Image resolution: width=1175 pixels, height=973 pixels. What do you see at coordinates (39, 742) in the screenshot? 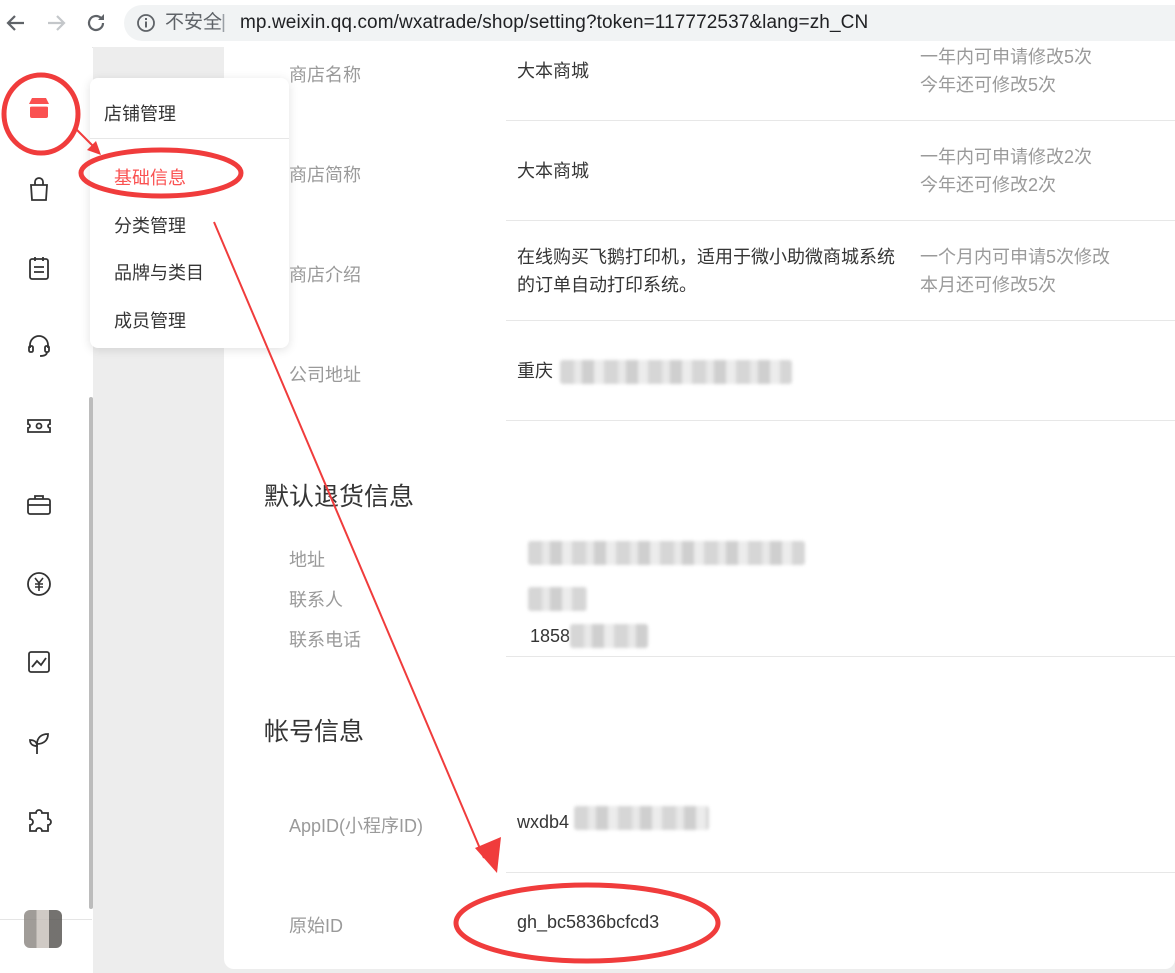
I see `sprout-icon` at bounding box center [39, 742].